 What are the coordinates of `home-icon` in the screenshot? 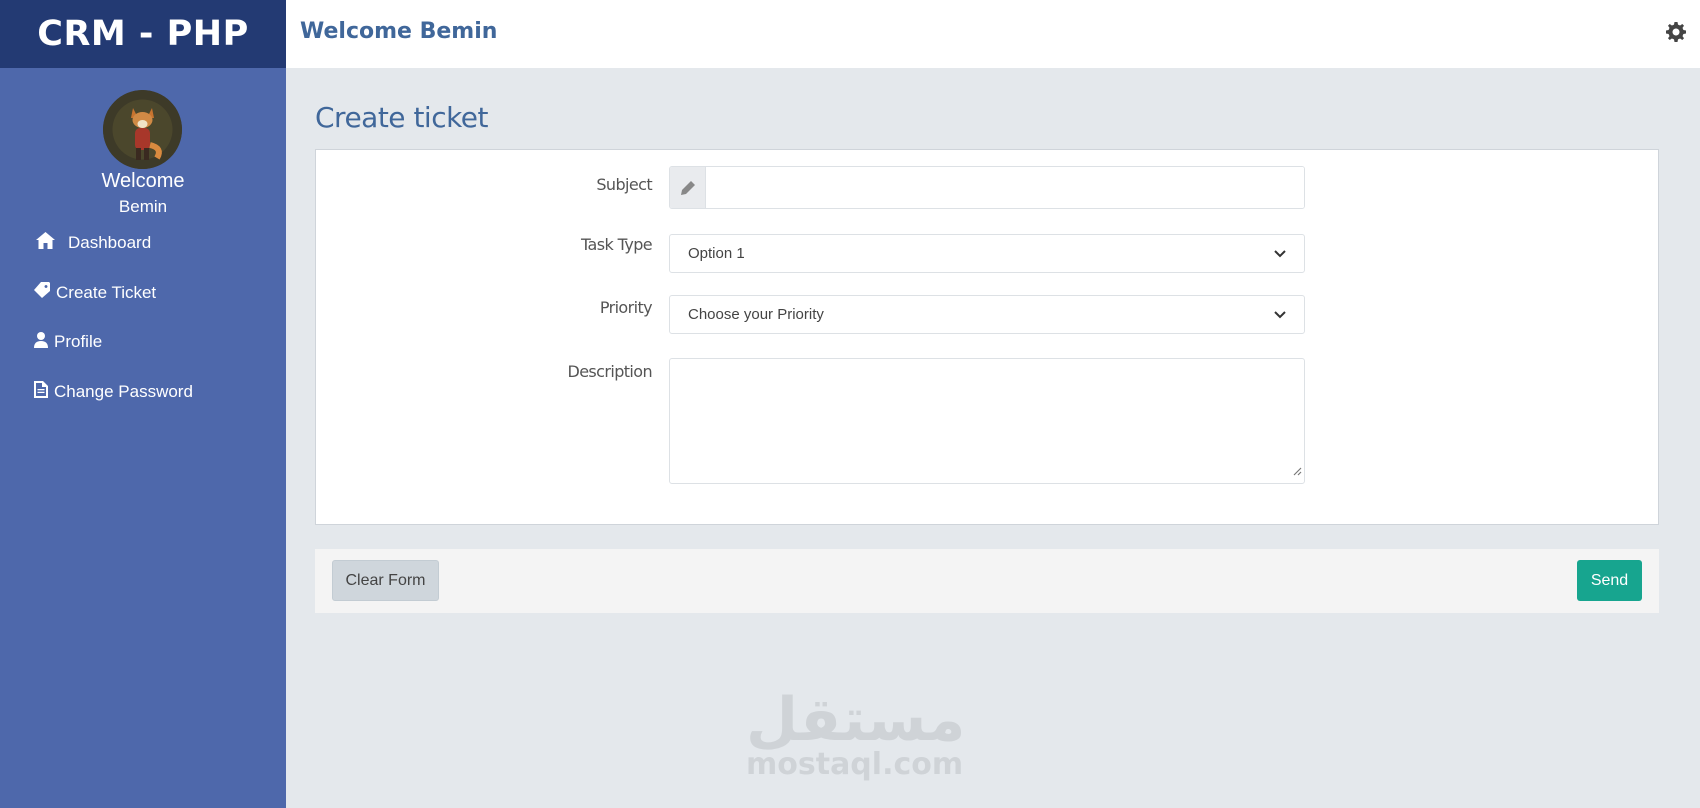 It's located at (51, 243).